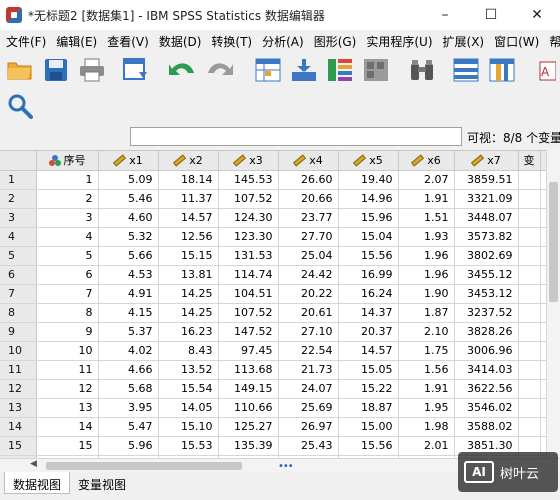 This screenshot has width=560, height=500. Describe the element at coordinates (308, 332) in the screenshot. I see `data-cell: 27.10` at that location.